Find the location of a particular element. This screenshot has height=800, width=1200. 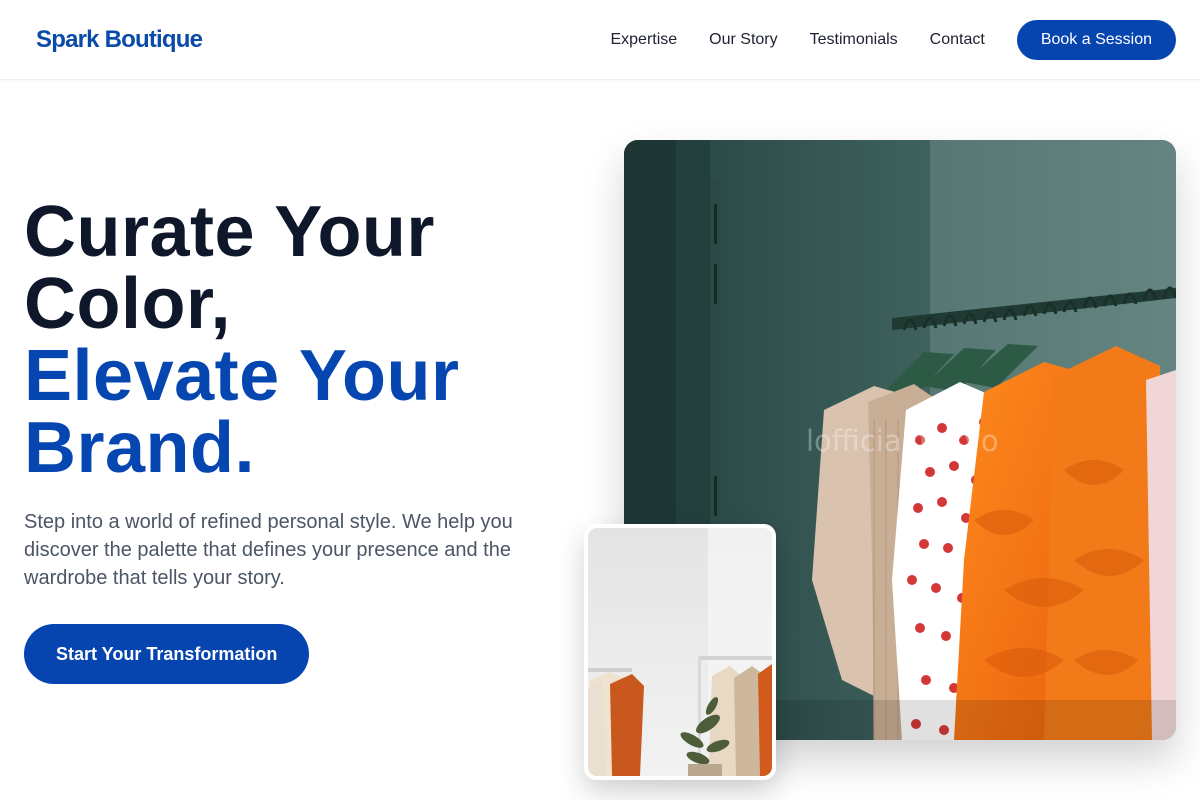

nav-link-contact: Contact is located at coordinates (957, 40).